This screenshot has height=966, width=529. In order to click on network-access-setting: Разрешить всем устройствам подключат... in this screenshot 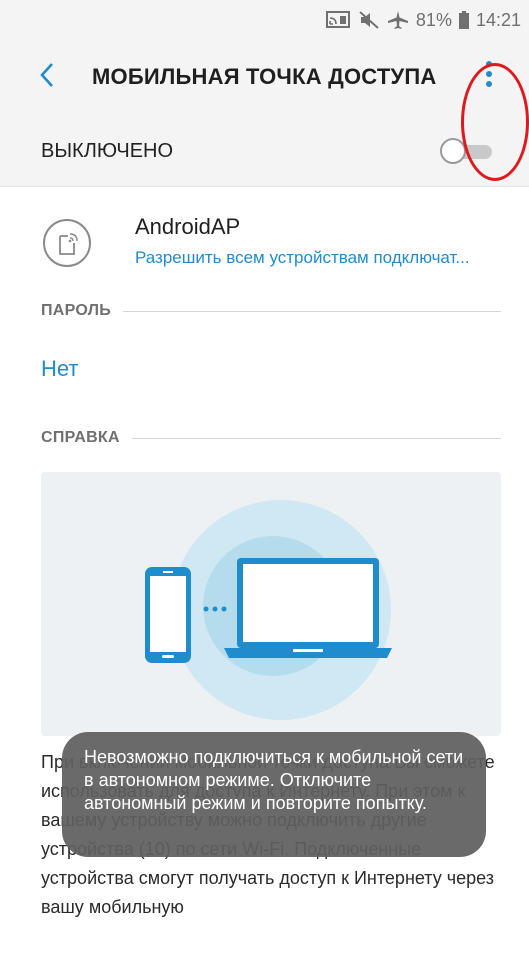, I will do `click(302, 257)`.